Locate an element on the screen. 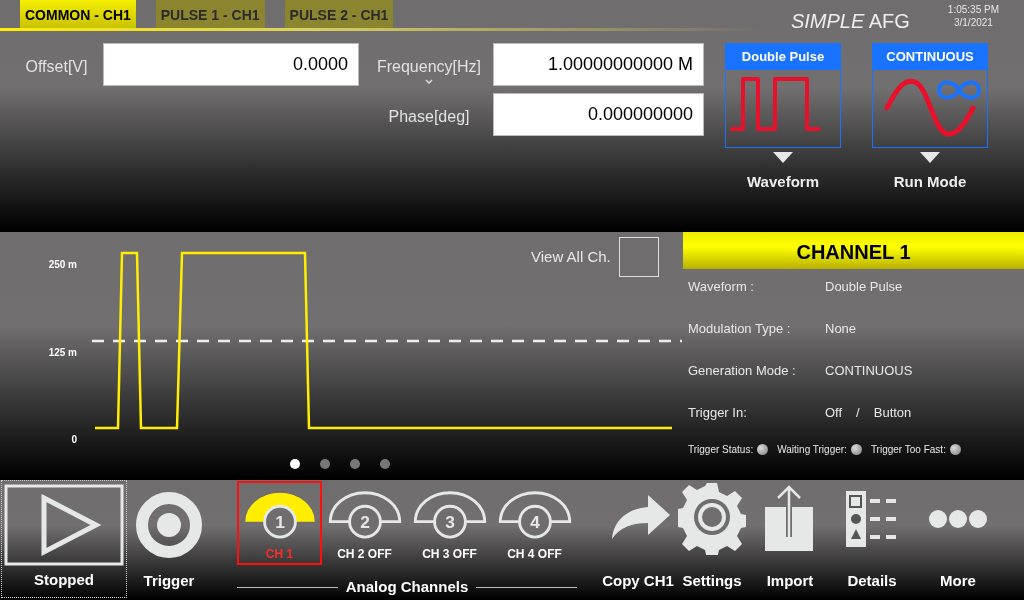 Image resolution: width=1024 pixels, height=600 pixels. info-value: Off is located at coordinates (834, 413).